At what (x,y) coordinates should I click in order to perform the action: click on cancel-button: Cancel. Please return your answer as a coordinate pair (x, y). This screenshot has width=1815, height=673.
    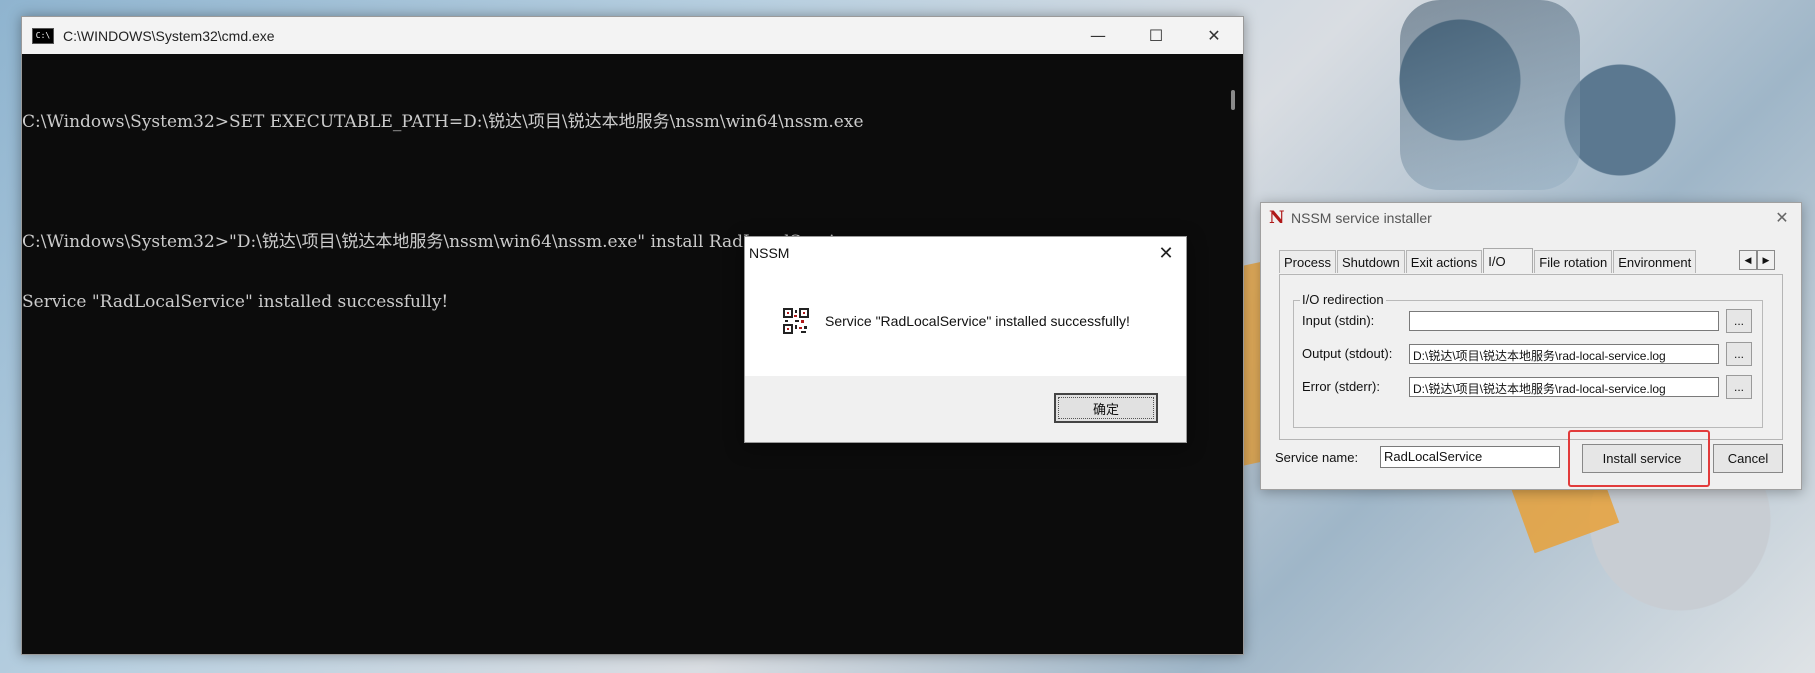
    Looking at the image, I should click on (1748, 458).